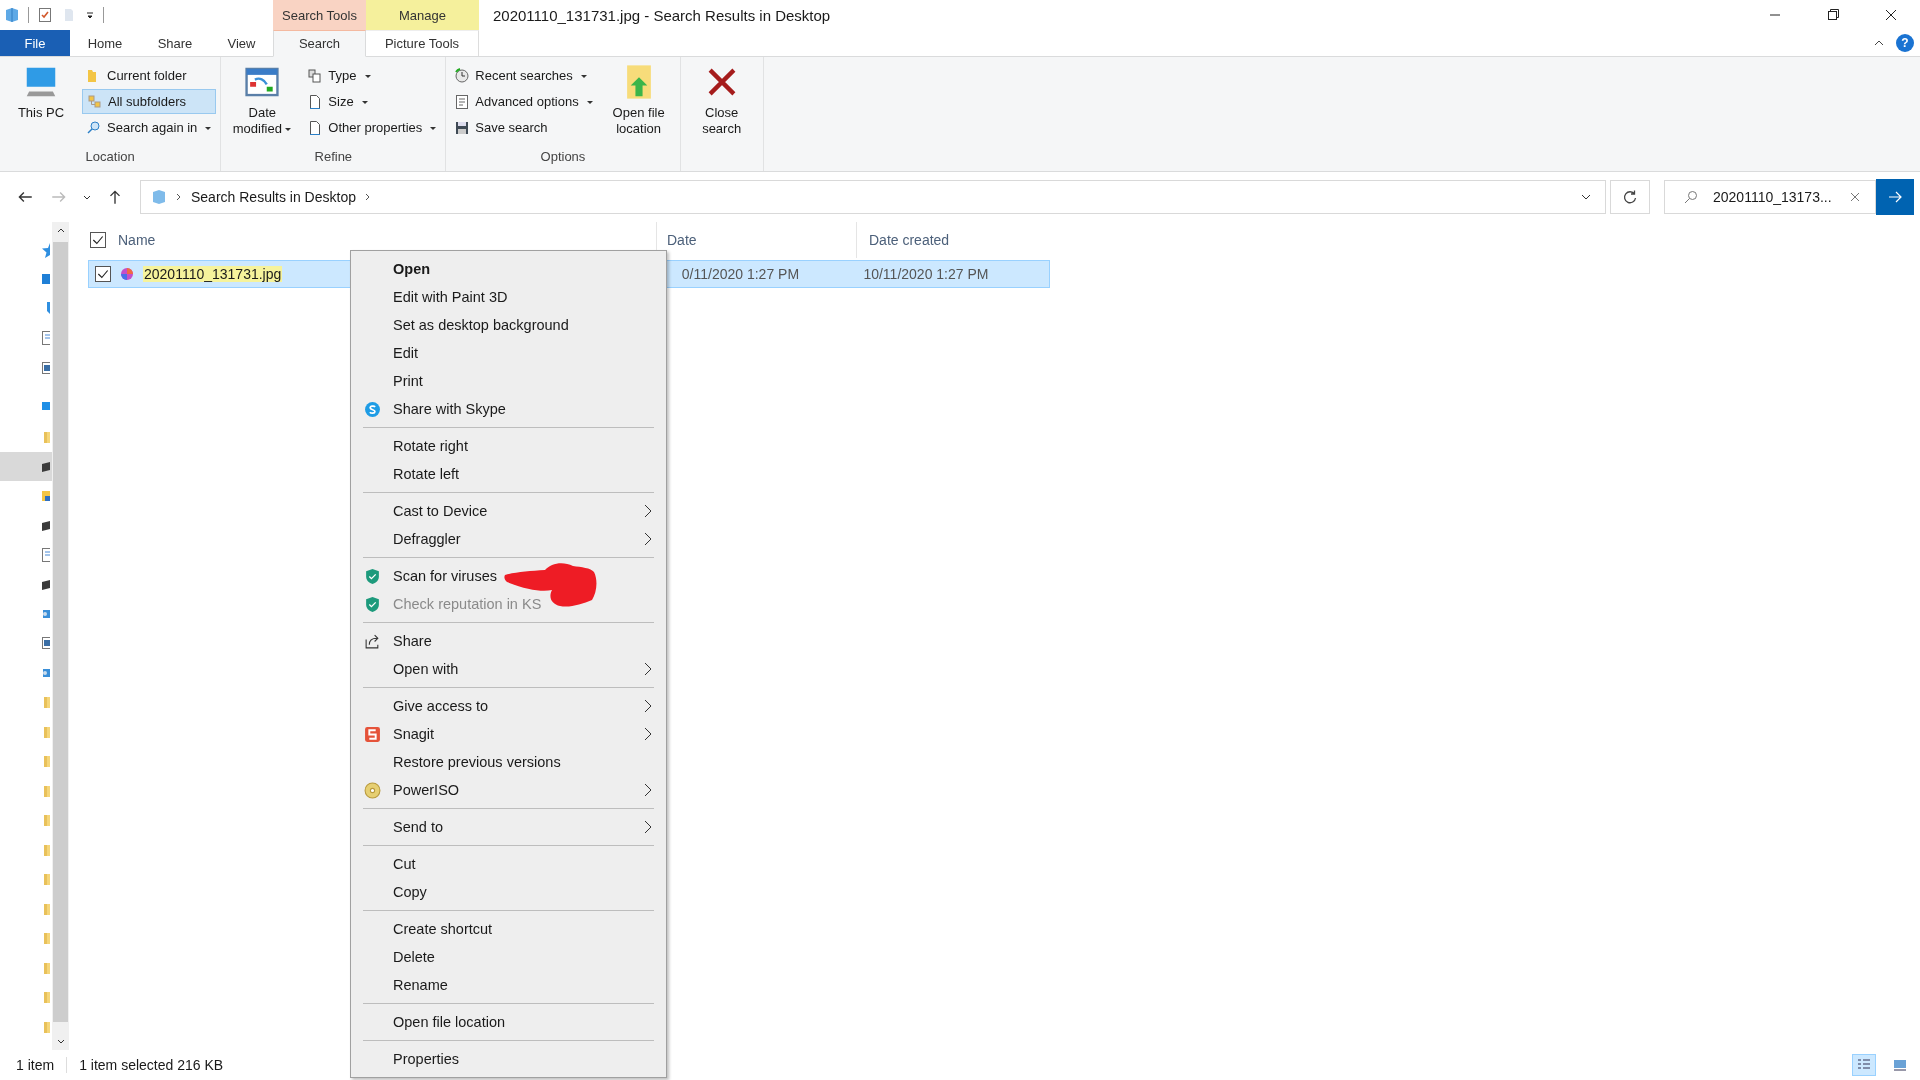 This screenshot has height=1080, width=1920. I want to click on file-name: 20201110_131731.jpg, so click(213, 274).